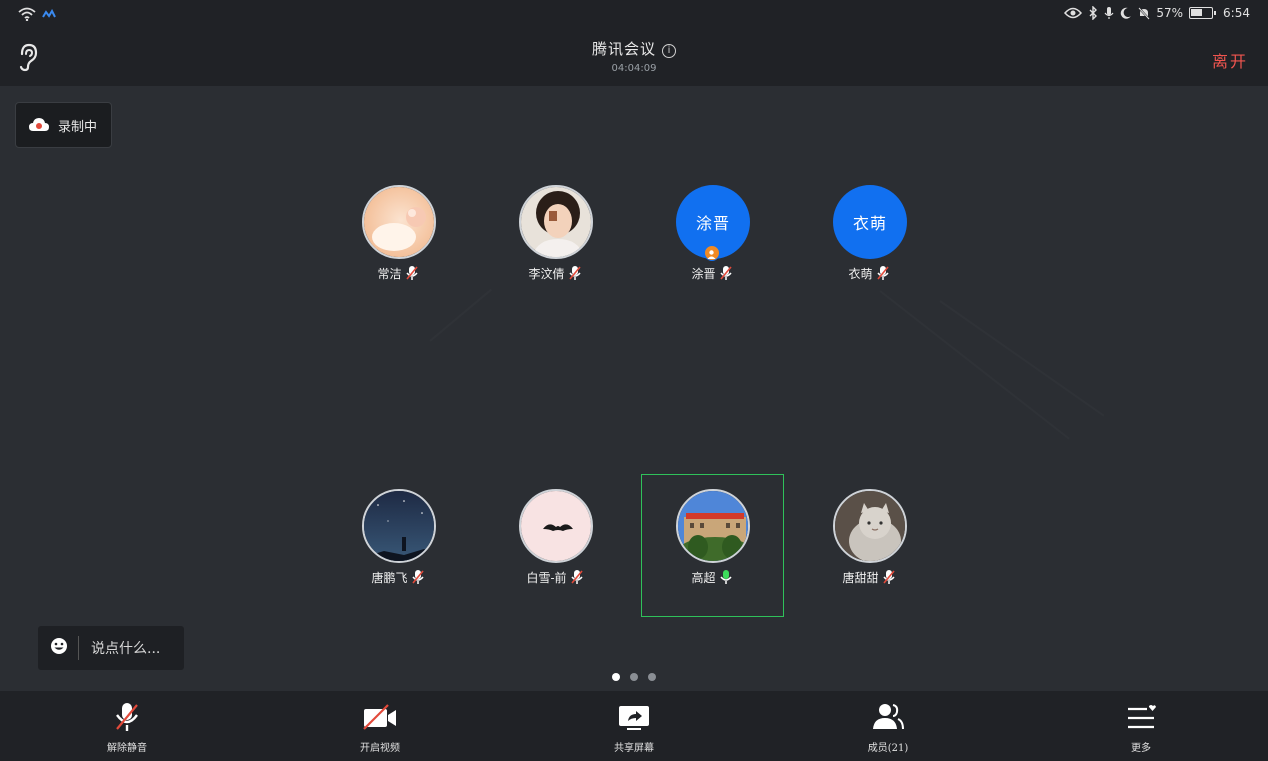  I want to click on mic-icon, so click(1109, 13).